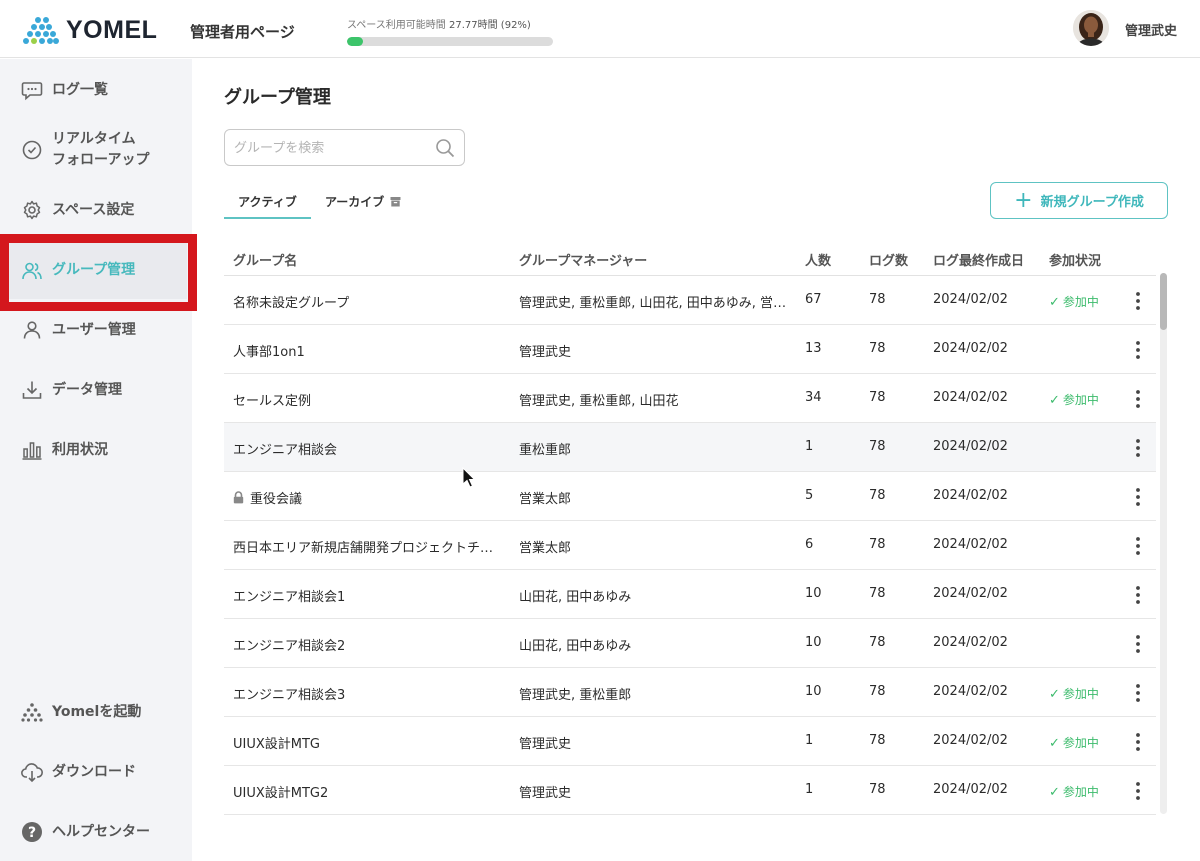 The height and width of the screenshot is (861, 1200). Describe the element at coordinates (690, 545) in the screenshot. I see `table-row: 西日本エリア新規店舗開発プロジェクトチーム 営業太郎 6 78 2024/02/02` at that location.